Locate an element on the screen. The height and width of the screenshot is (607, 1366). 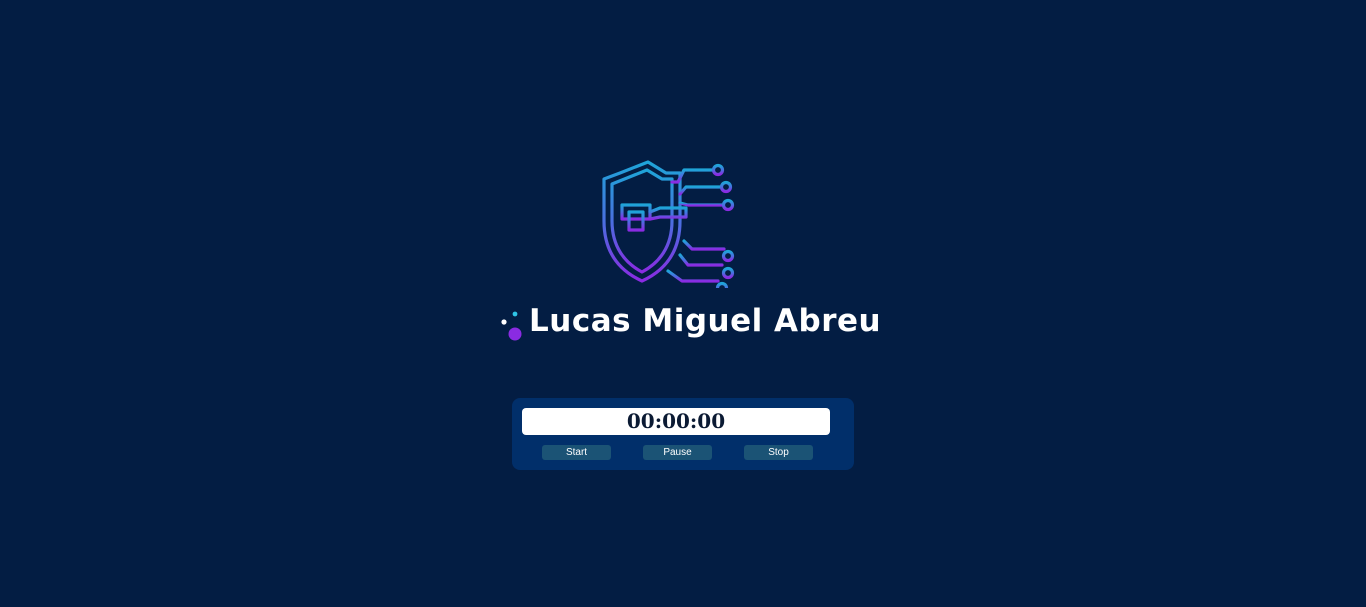
brand-name: Lucas Miguel Abreu is located at coordinates (705, 321).